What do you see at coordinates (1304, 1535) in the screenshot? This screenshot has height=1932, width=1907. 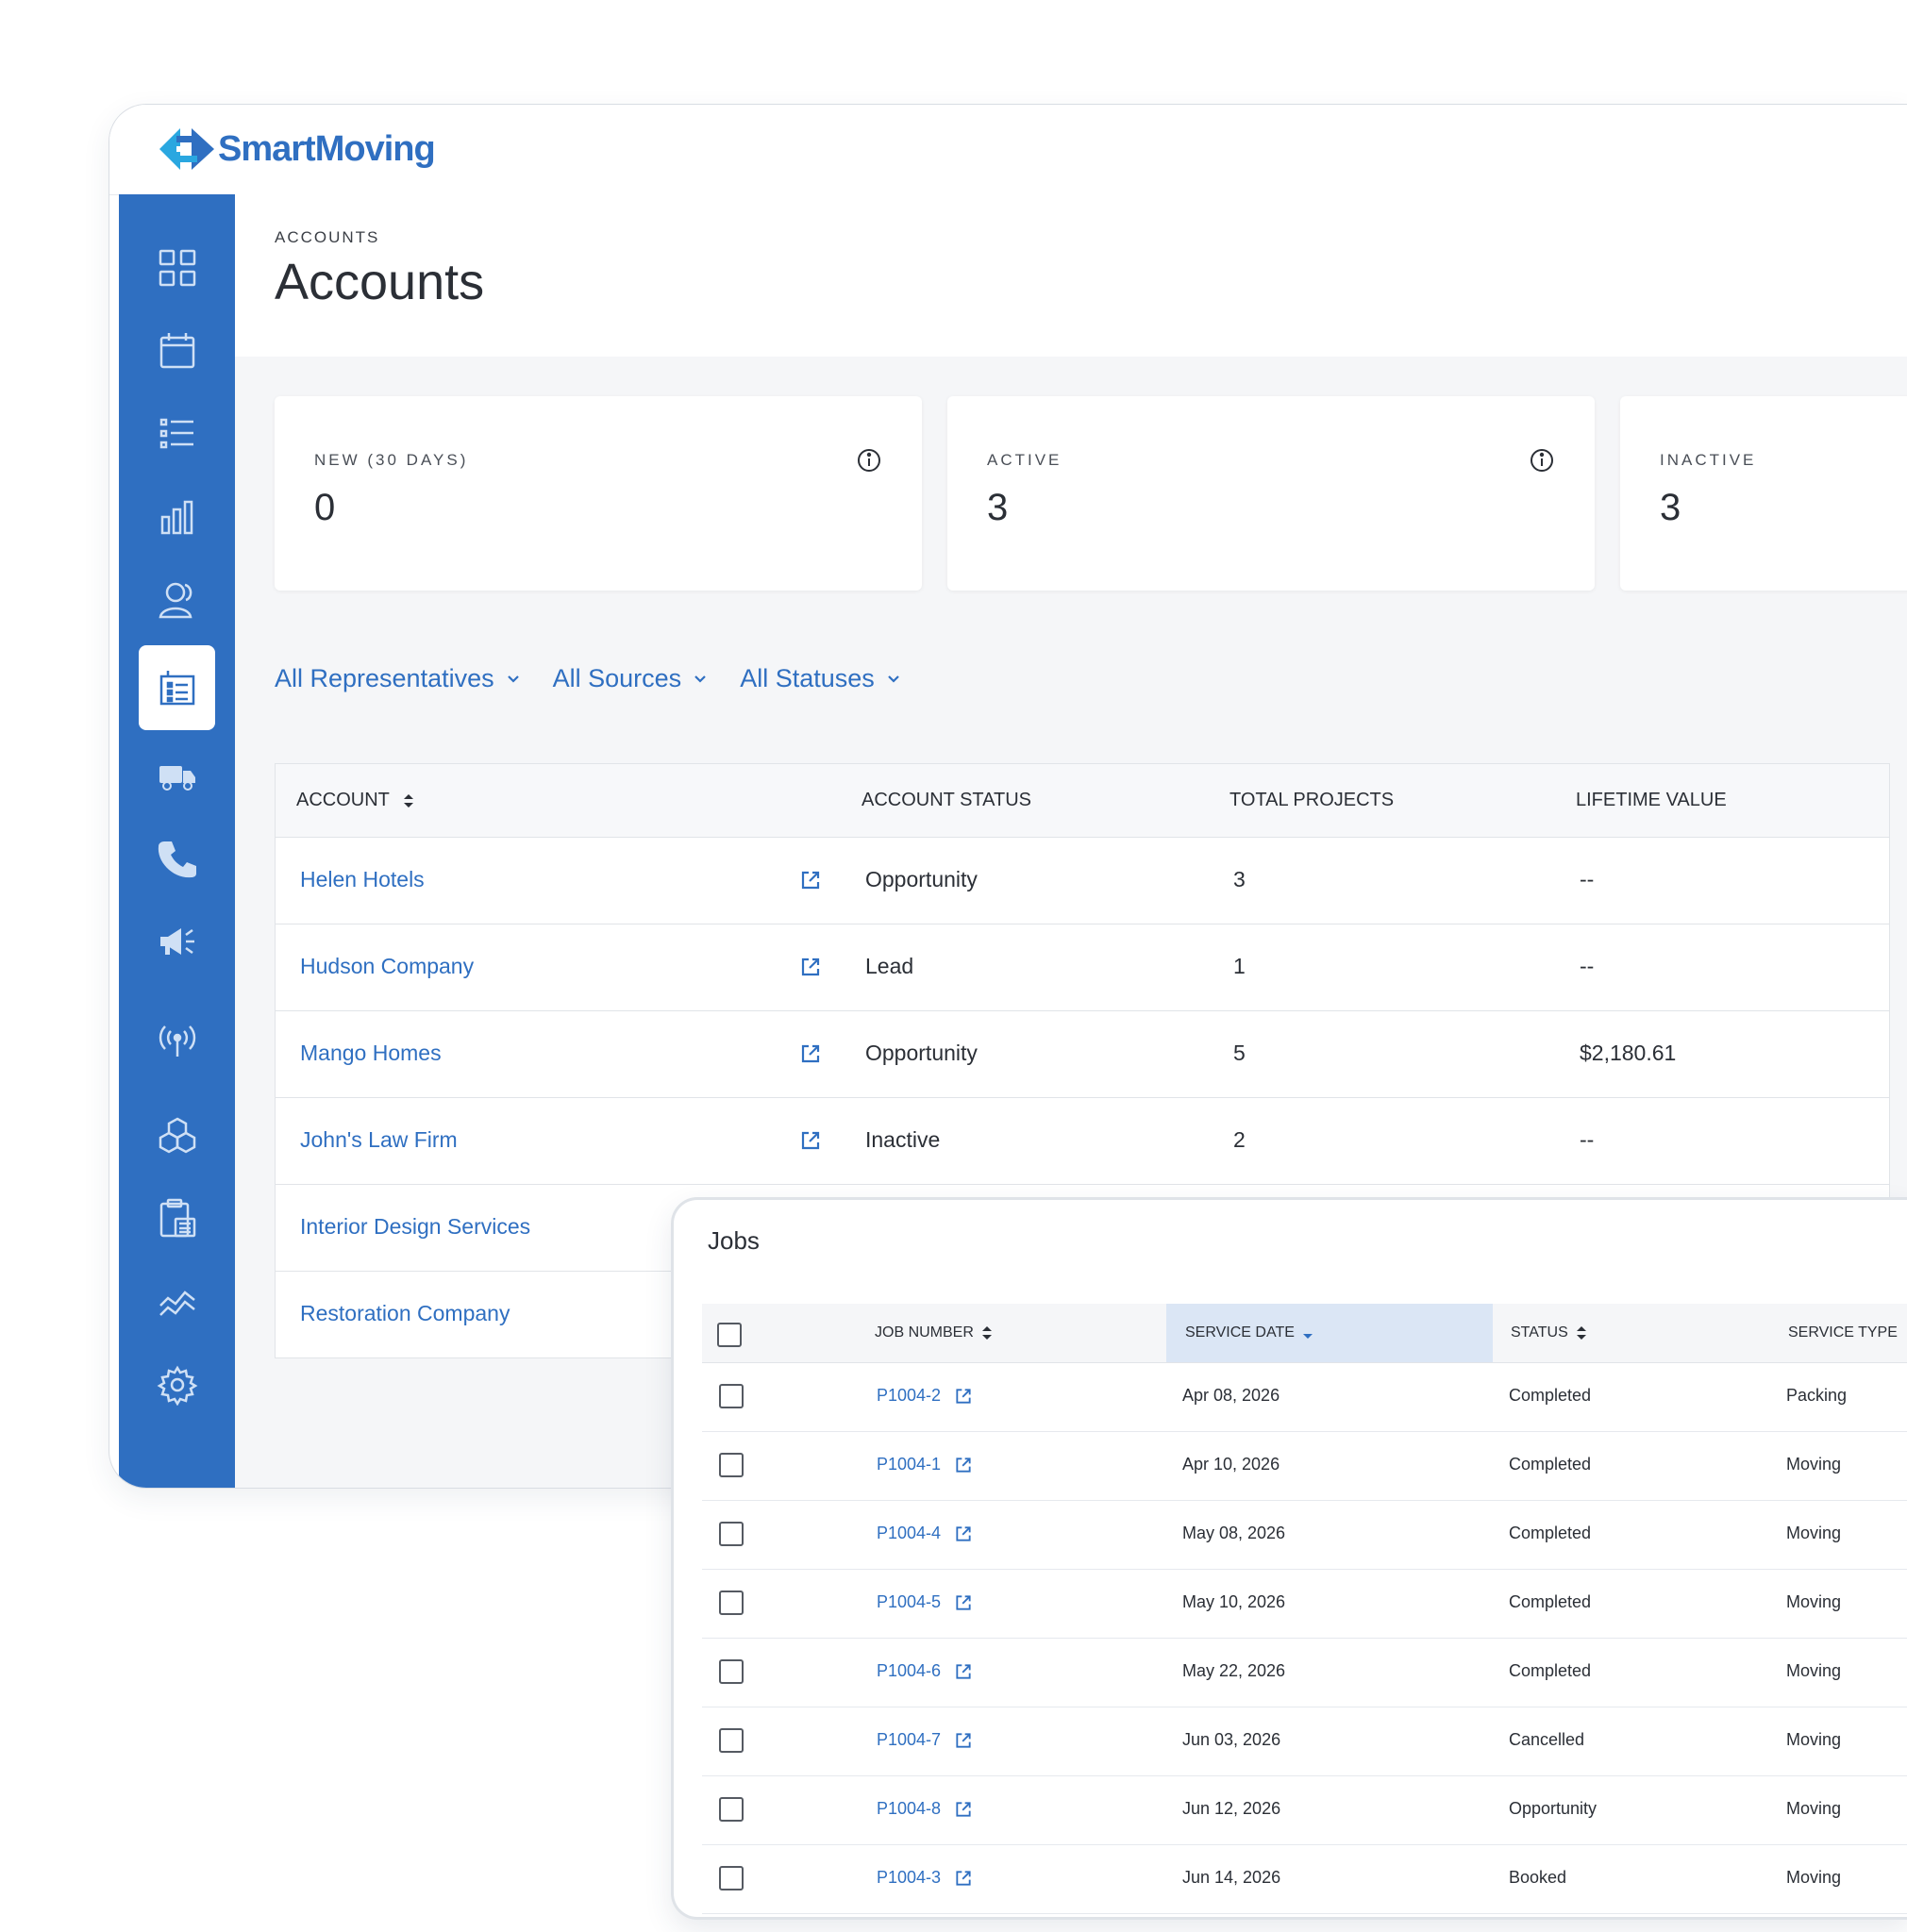 I see `table-row: P1004-4 May 08, 2026 Completed Moving` at bounding box center [1304, 1535].